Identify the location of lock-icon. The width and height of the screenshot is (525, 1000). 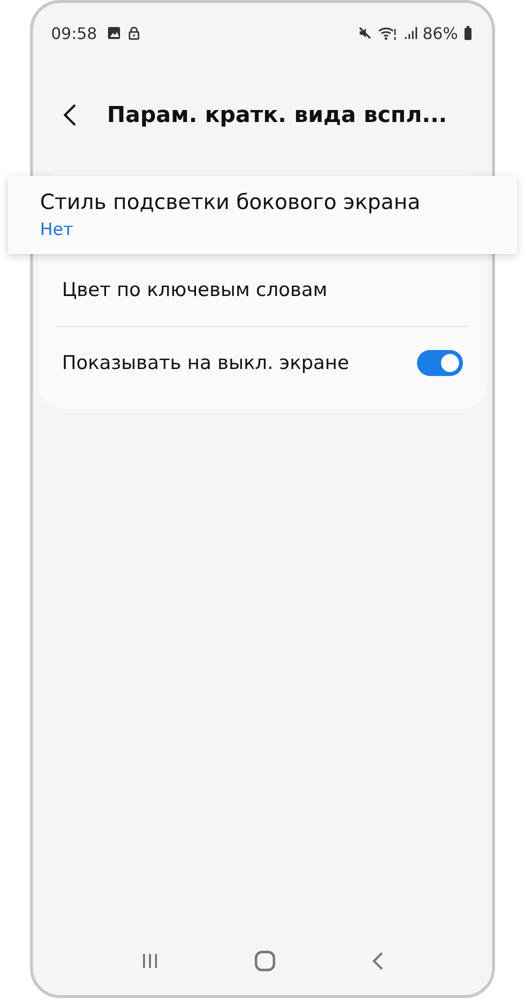
(134, 33).